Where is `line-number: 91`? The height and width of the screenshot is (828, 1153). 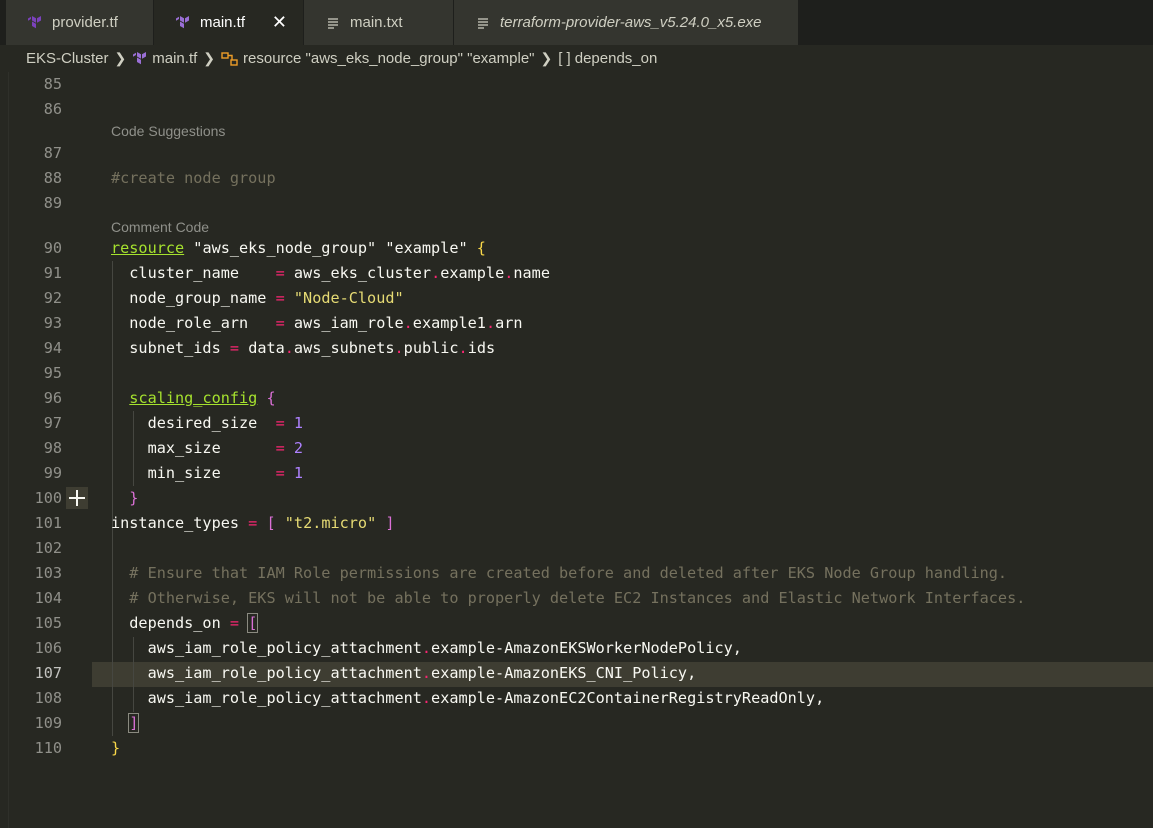 line-number: 91 is located at coordinates (52, 273).